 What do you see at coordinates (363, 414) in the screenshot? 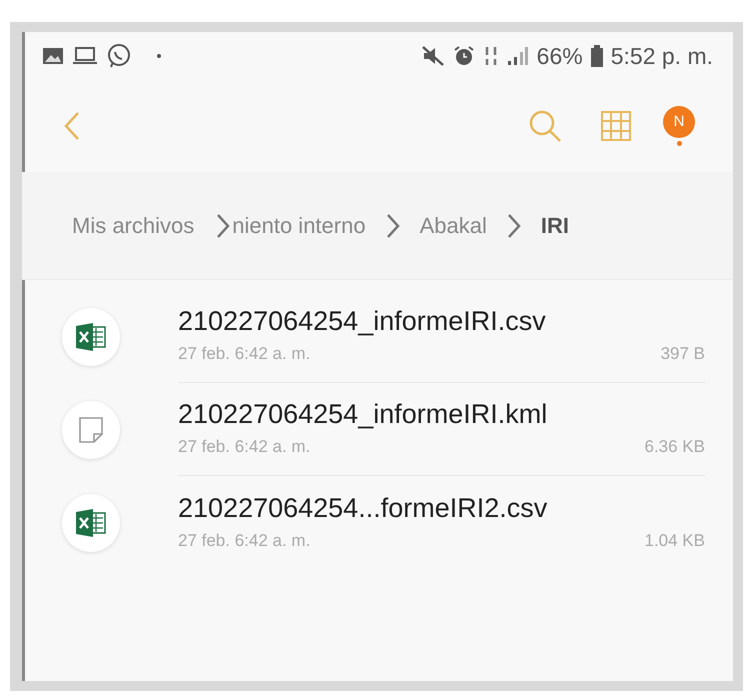
I see `file-name: 210227064254_informeIRI.kml` at bounding box center [363, 414].